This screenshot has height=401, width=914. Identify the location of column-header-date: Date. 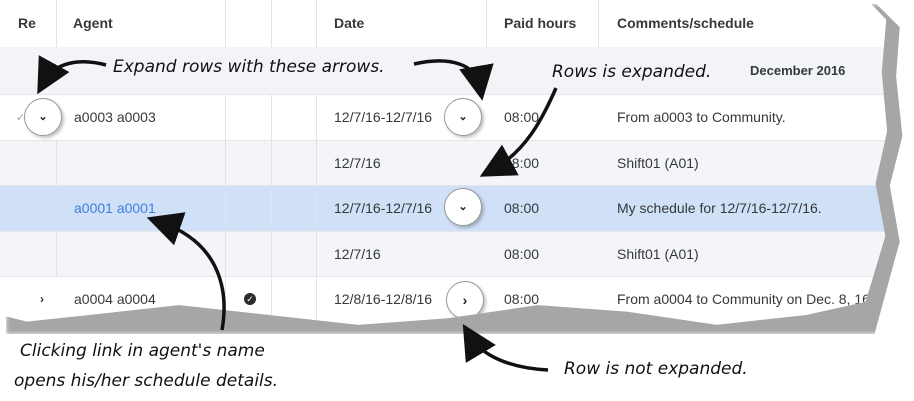
(349, 23).